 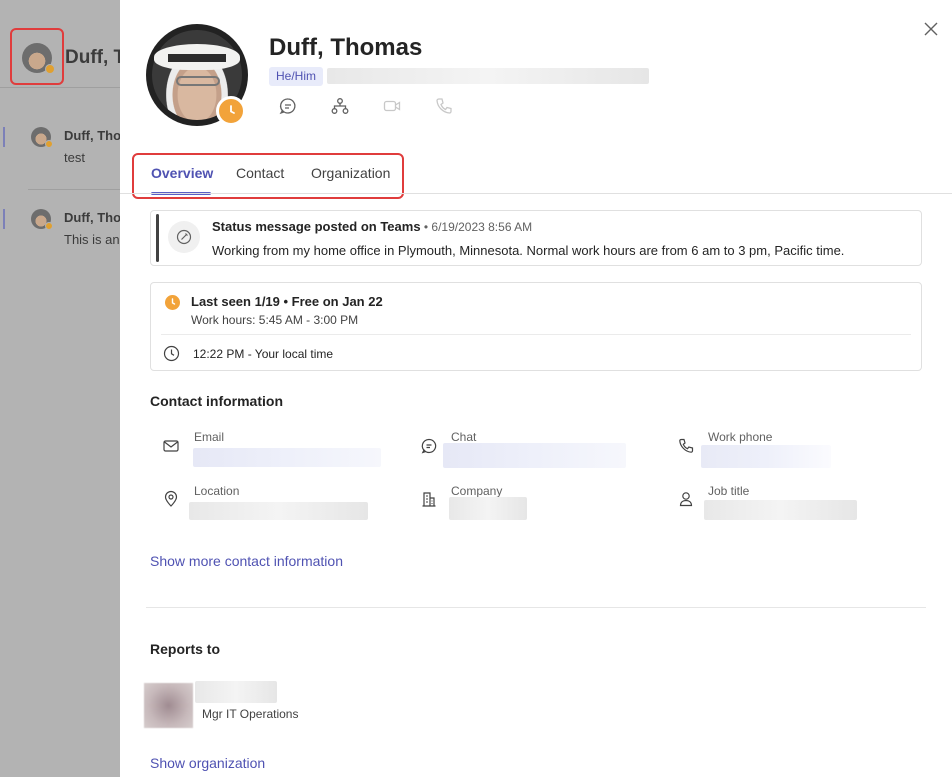 What do you see at coordinates (65, 44) in the screenshot?
I see `background-chat-header: Duff, T` at bounding box center [65, 44].